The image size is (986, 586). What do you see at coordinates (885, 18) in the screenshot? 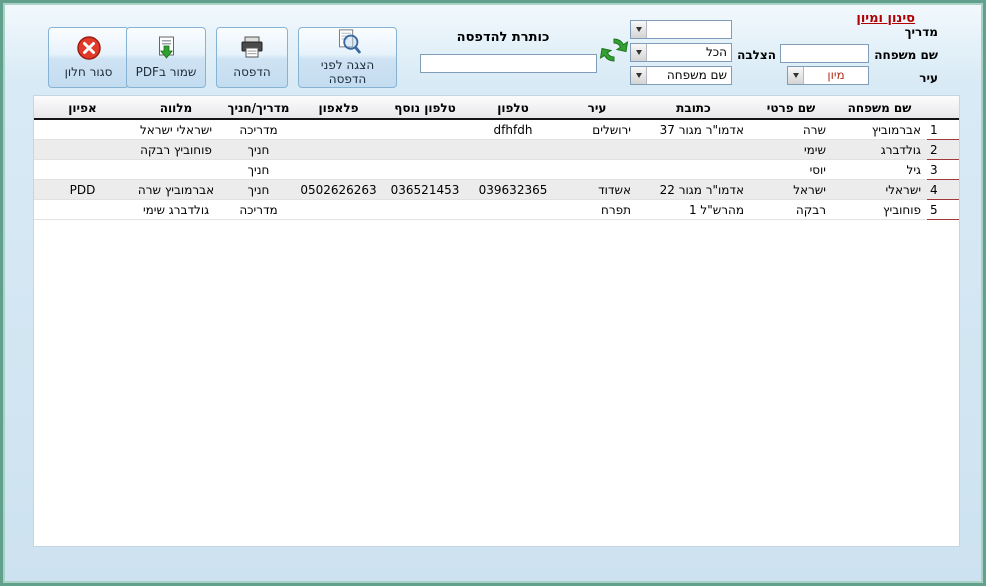
I see `filter-sort-title: סינון ומיון` at bounding box center [885, 18].